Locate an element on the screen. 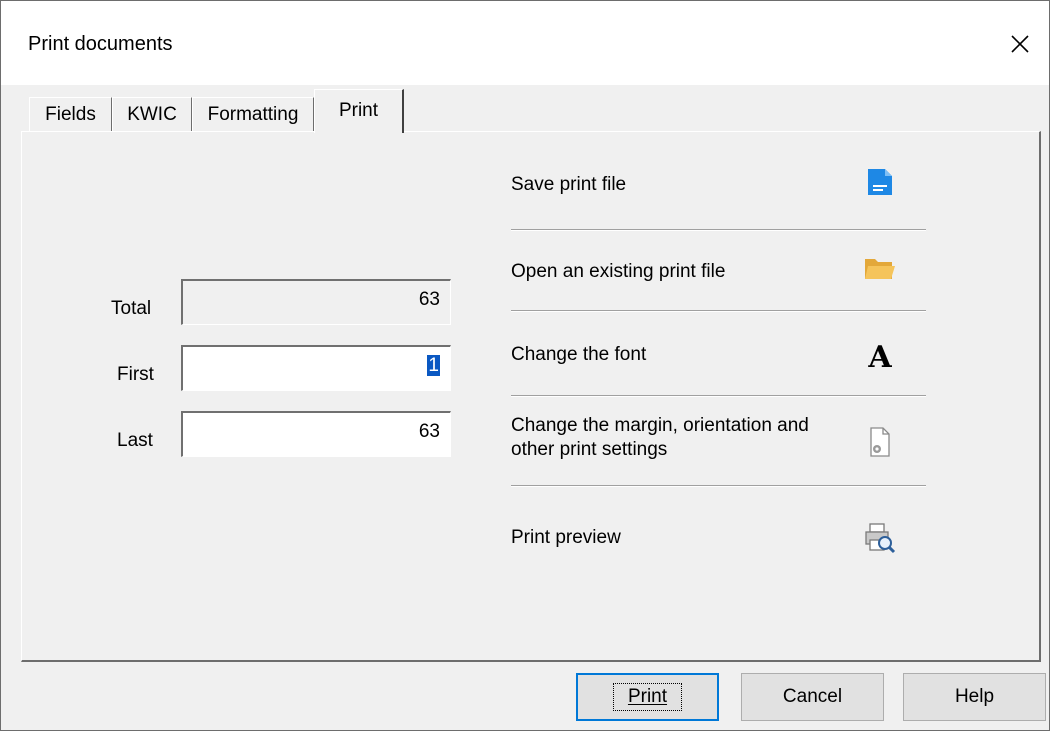  font-icon: A is located at coordinates (880, 358).